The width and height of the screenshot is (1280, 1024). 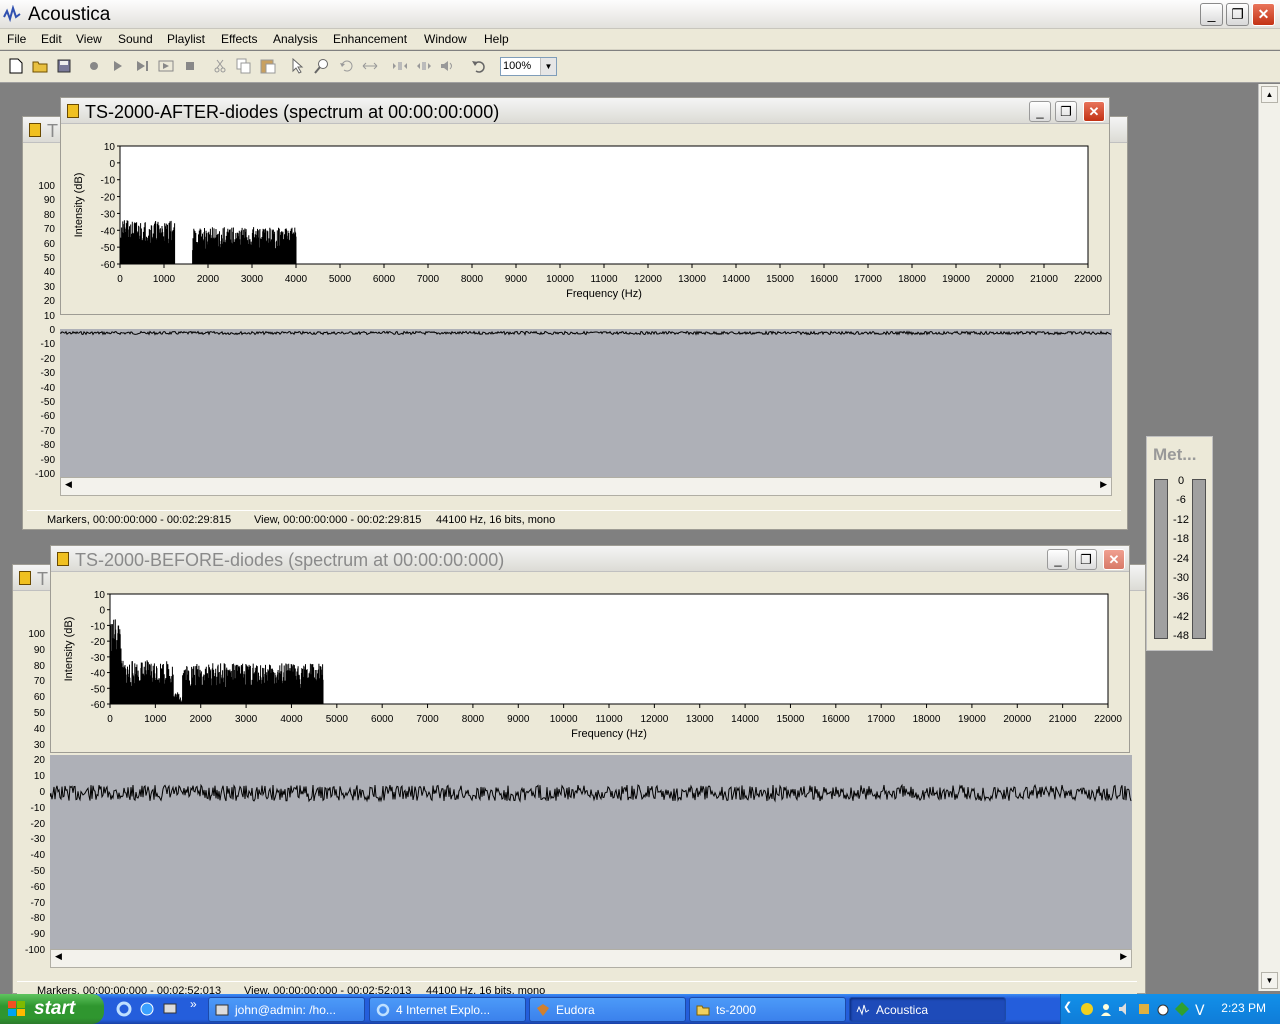 I want to click on y-tick-label: 60, so click(x=49, y=244).